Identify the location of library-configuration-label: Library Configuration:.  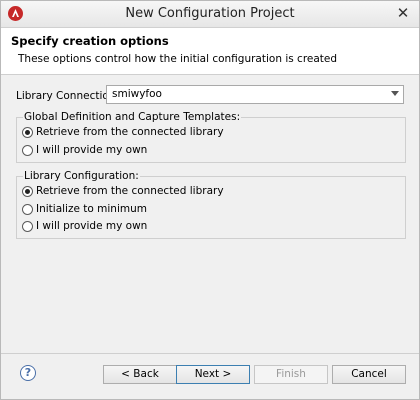
(81, 176).